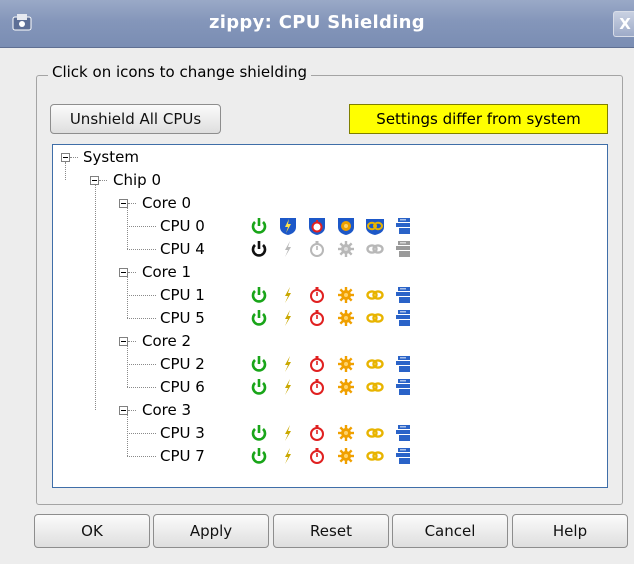 The image size is (634, 564). What do you see at coordinates (65, 157) in the screenshot?
I see `expander-system` at bounding box center [65, 157].